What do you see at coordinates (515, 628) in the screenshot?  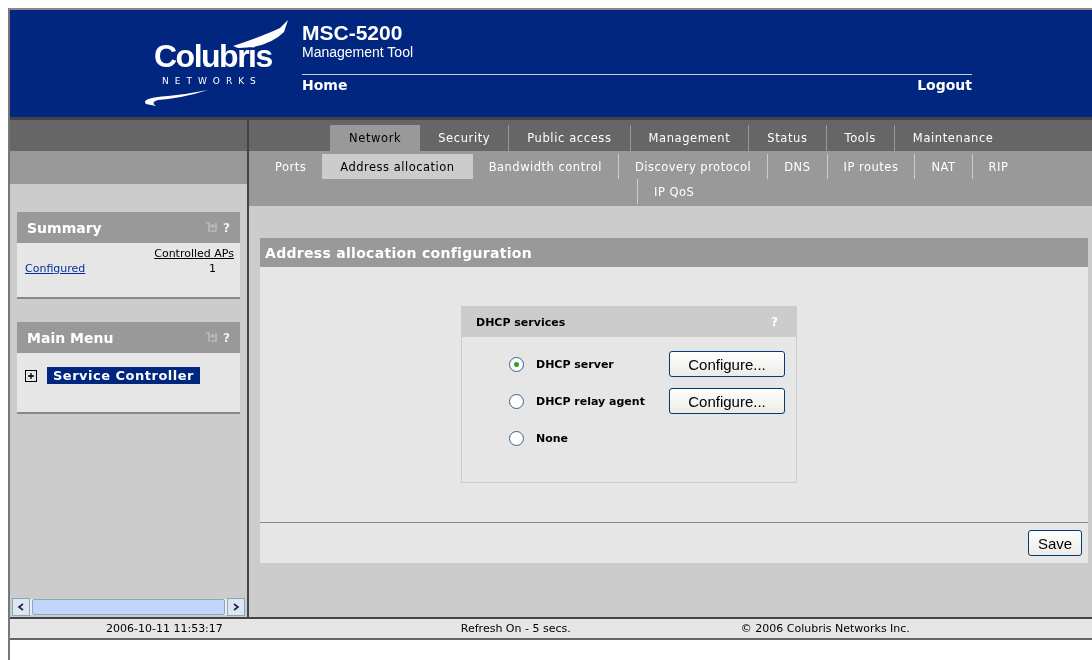 I see `status-text: Refresh On - 5 secs.` at bounding box center [515, 628].